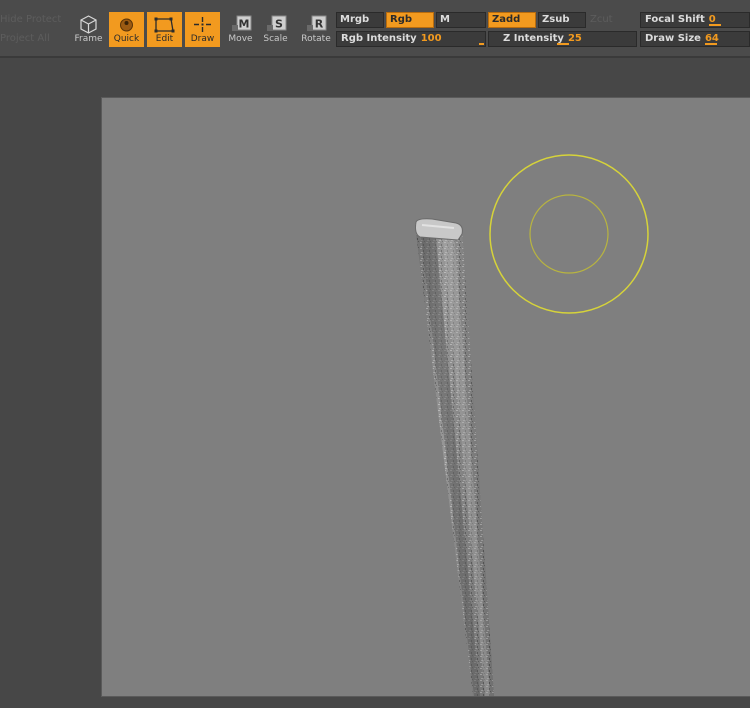 Image resolution: width=750 pixels, height=708 pixels. I want to click on edit-button: Edit, so click(164, 29).